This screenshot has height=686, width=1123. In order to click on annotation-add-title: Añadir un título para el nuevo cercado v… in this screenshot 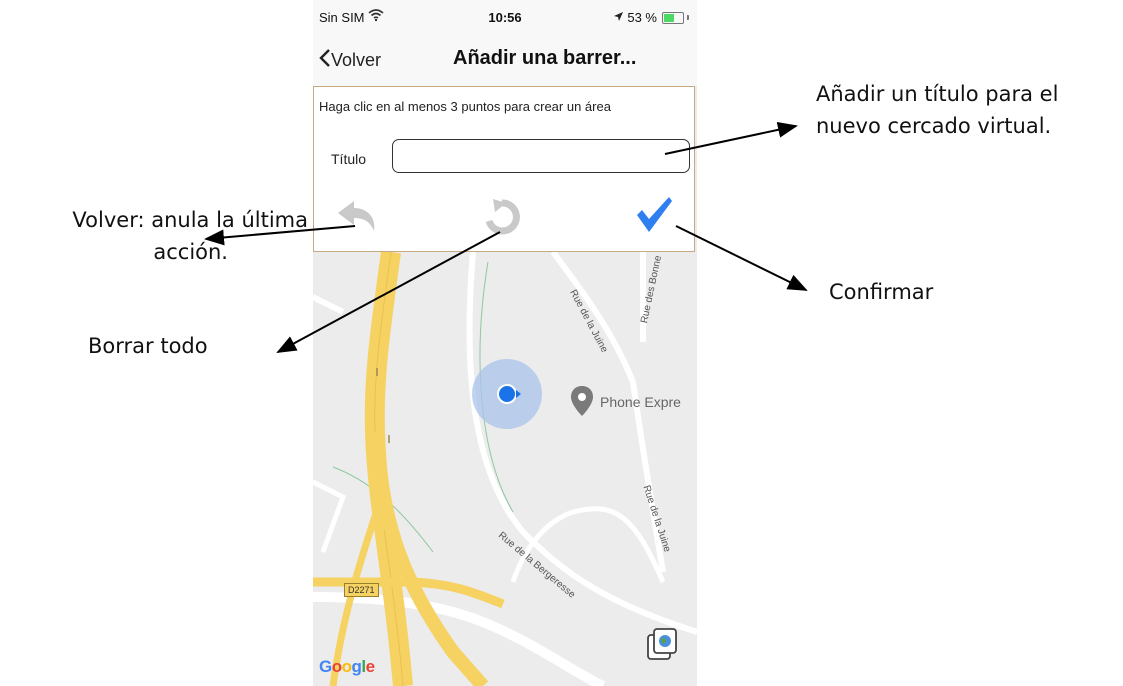, I will do `click(966, 110)`.